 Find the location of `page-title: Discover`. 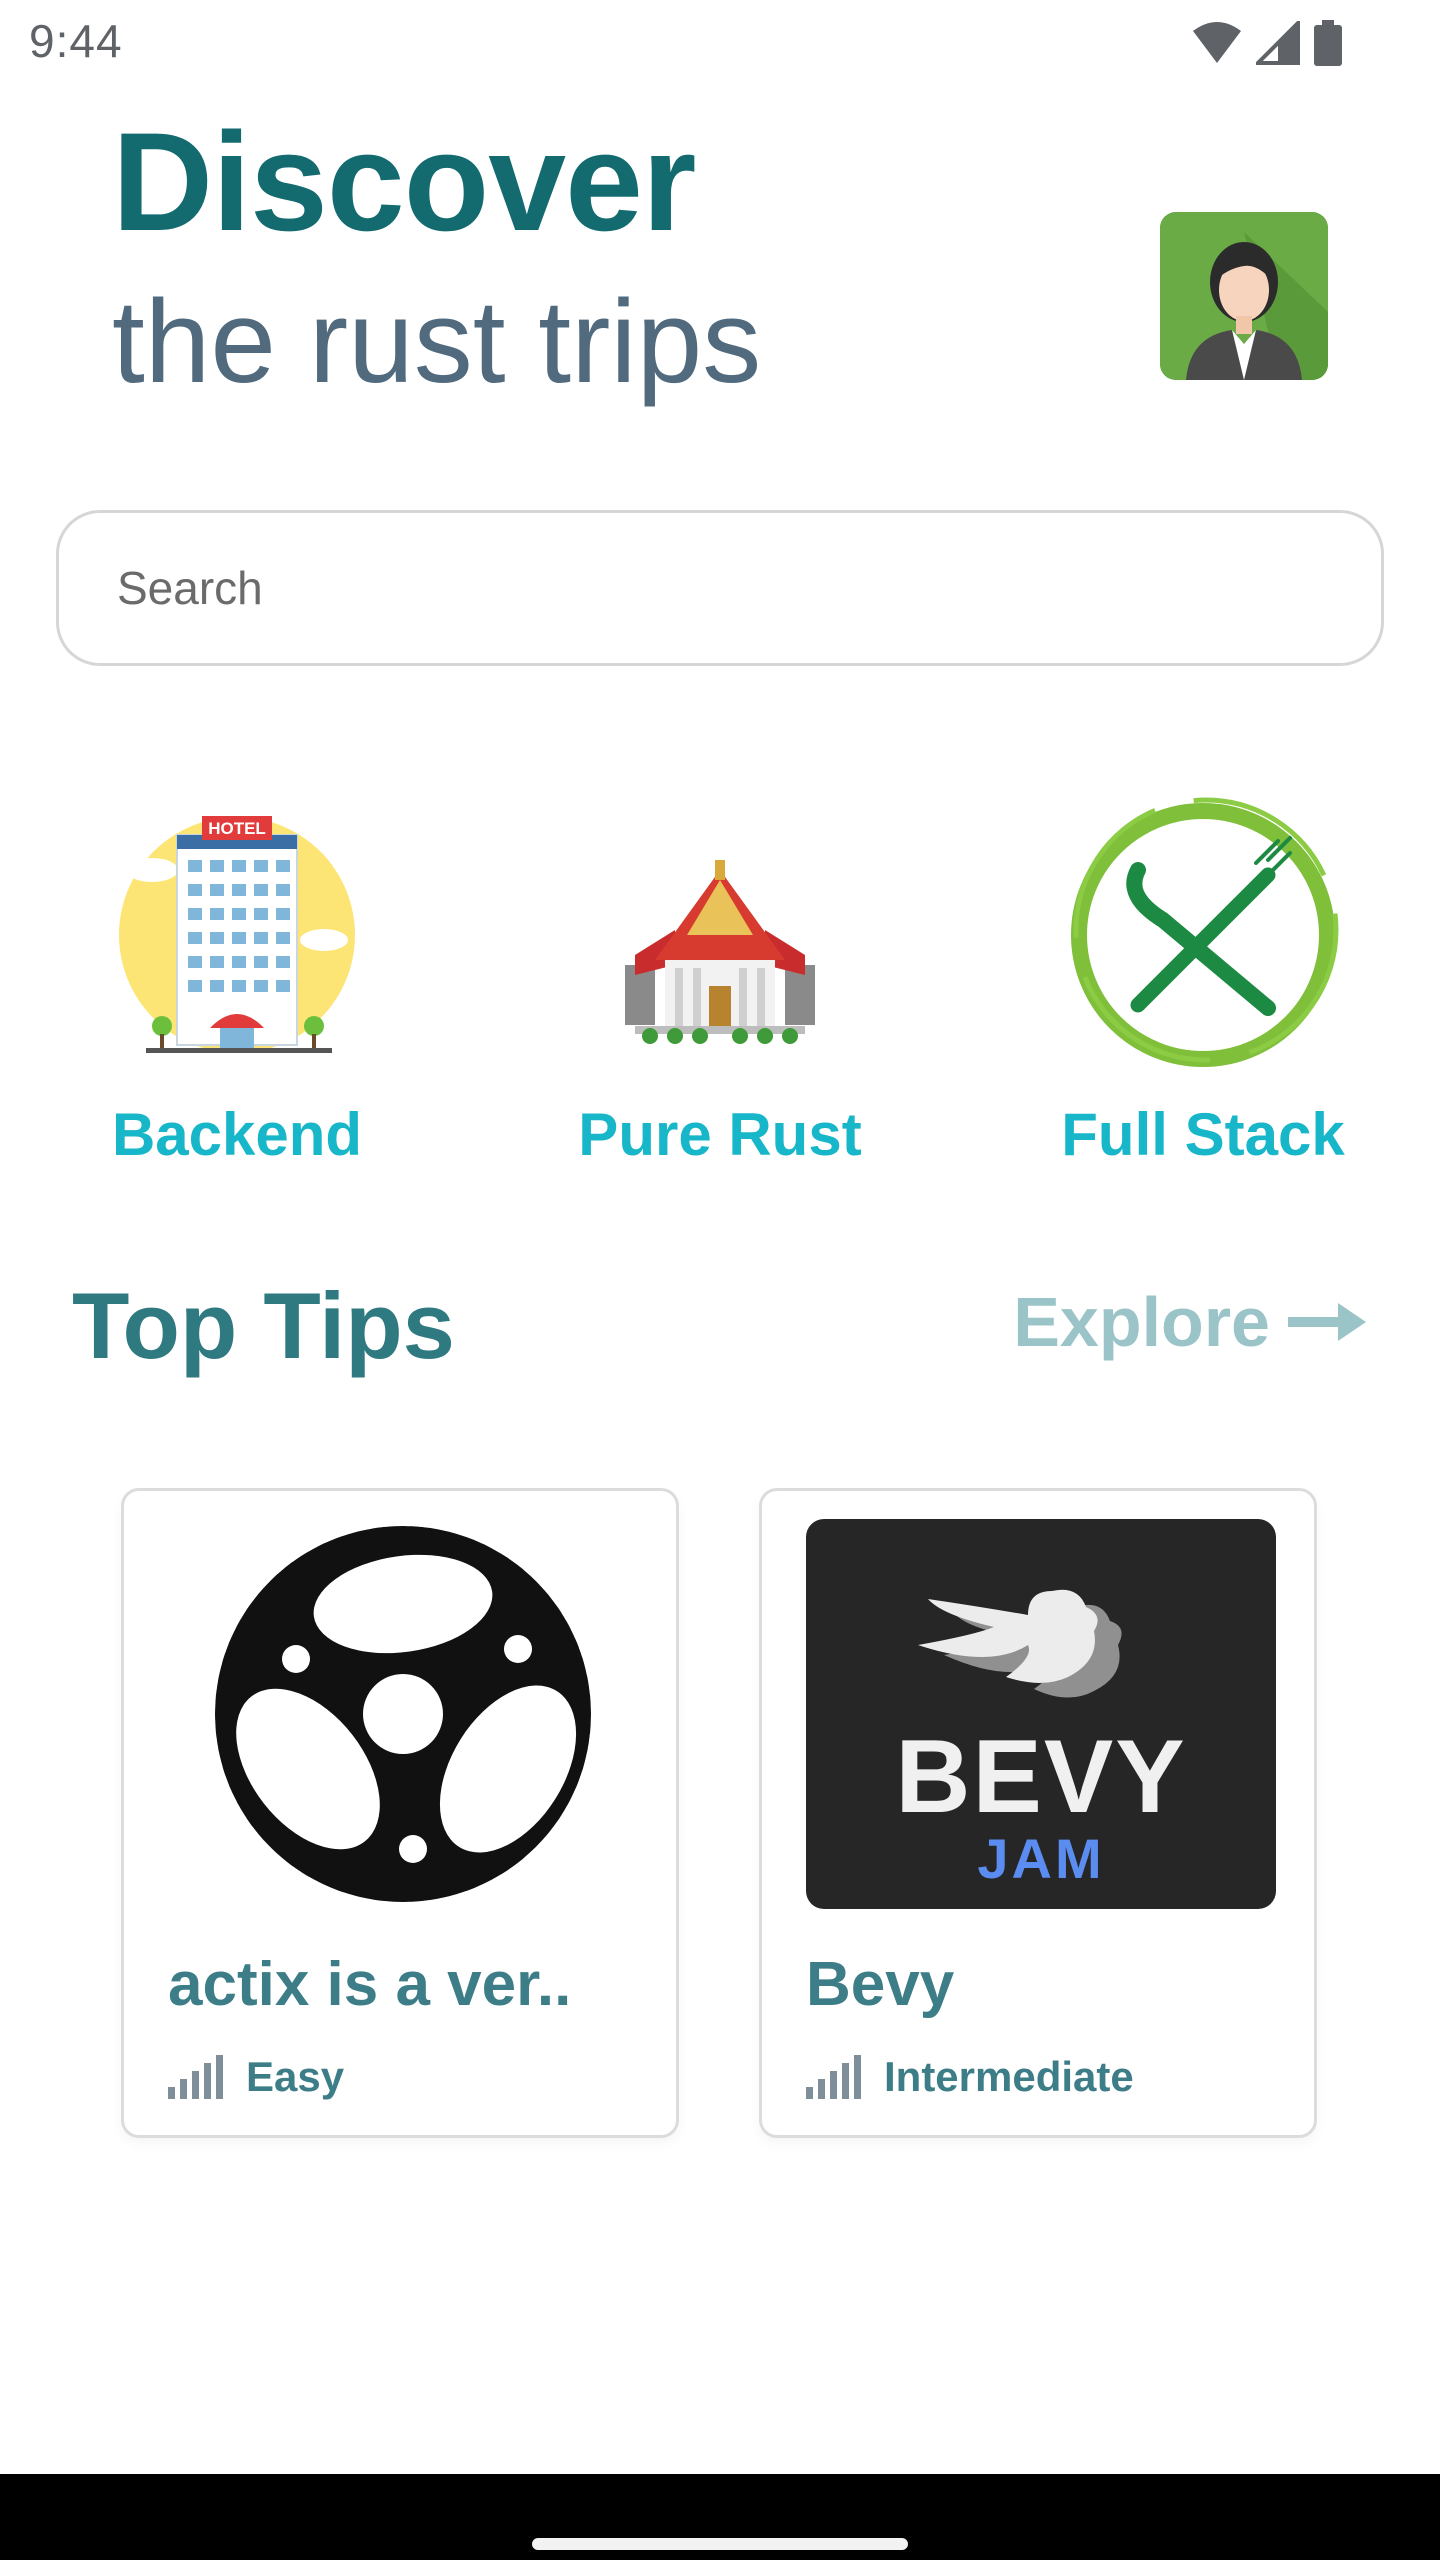

page-title: Discover is located at coordinates (404, 181).